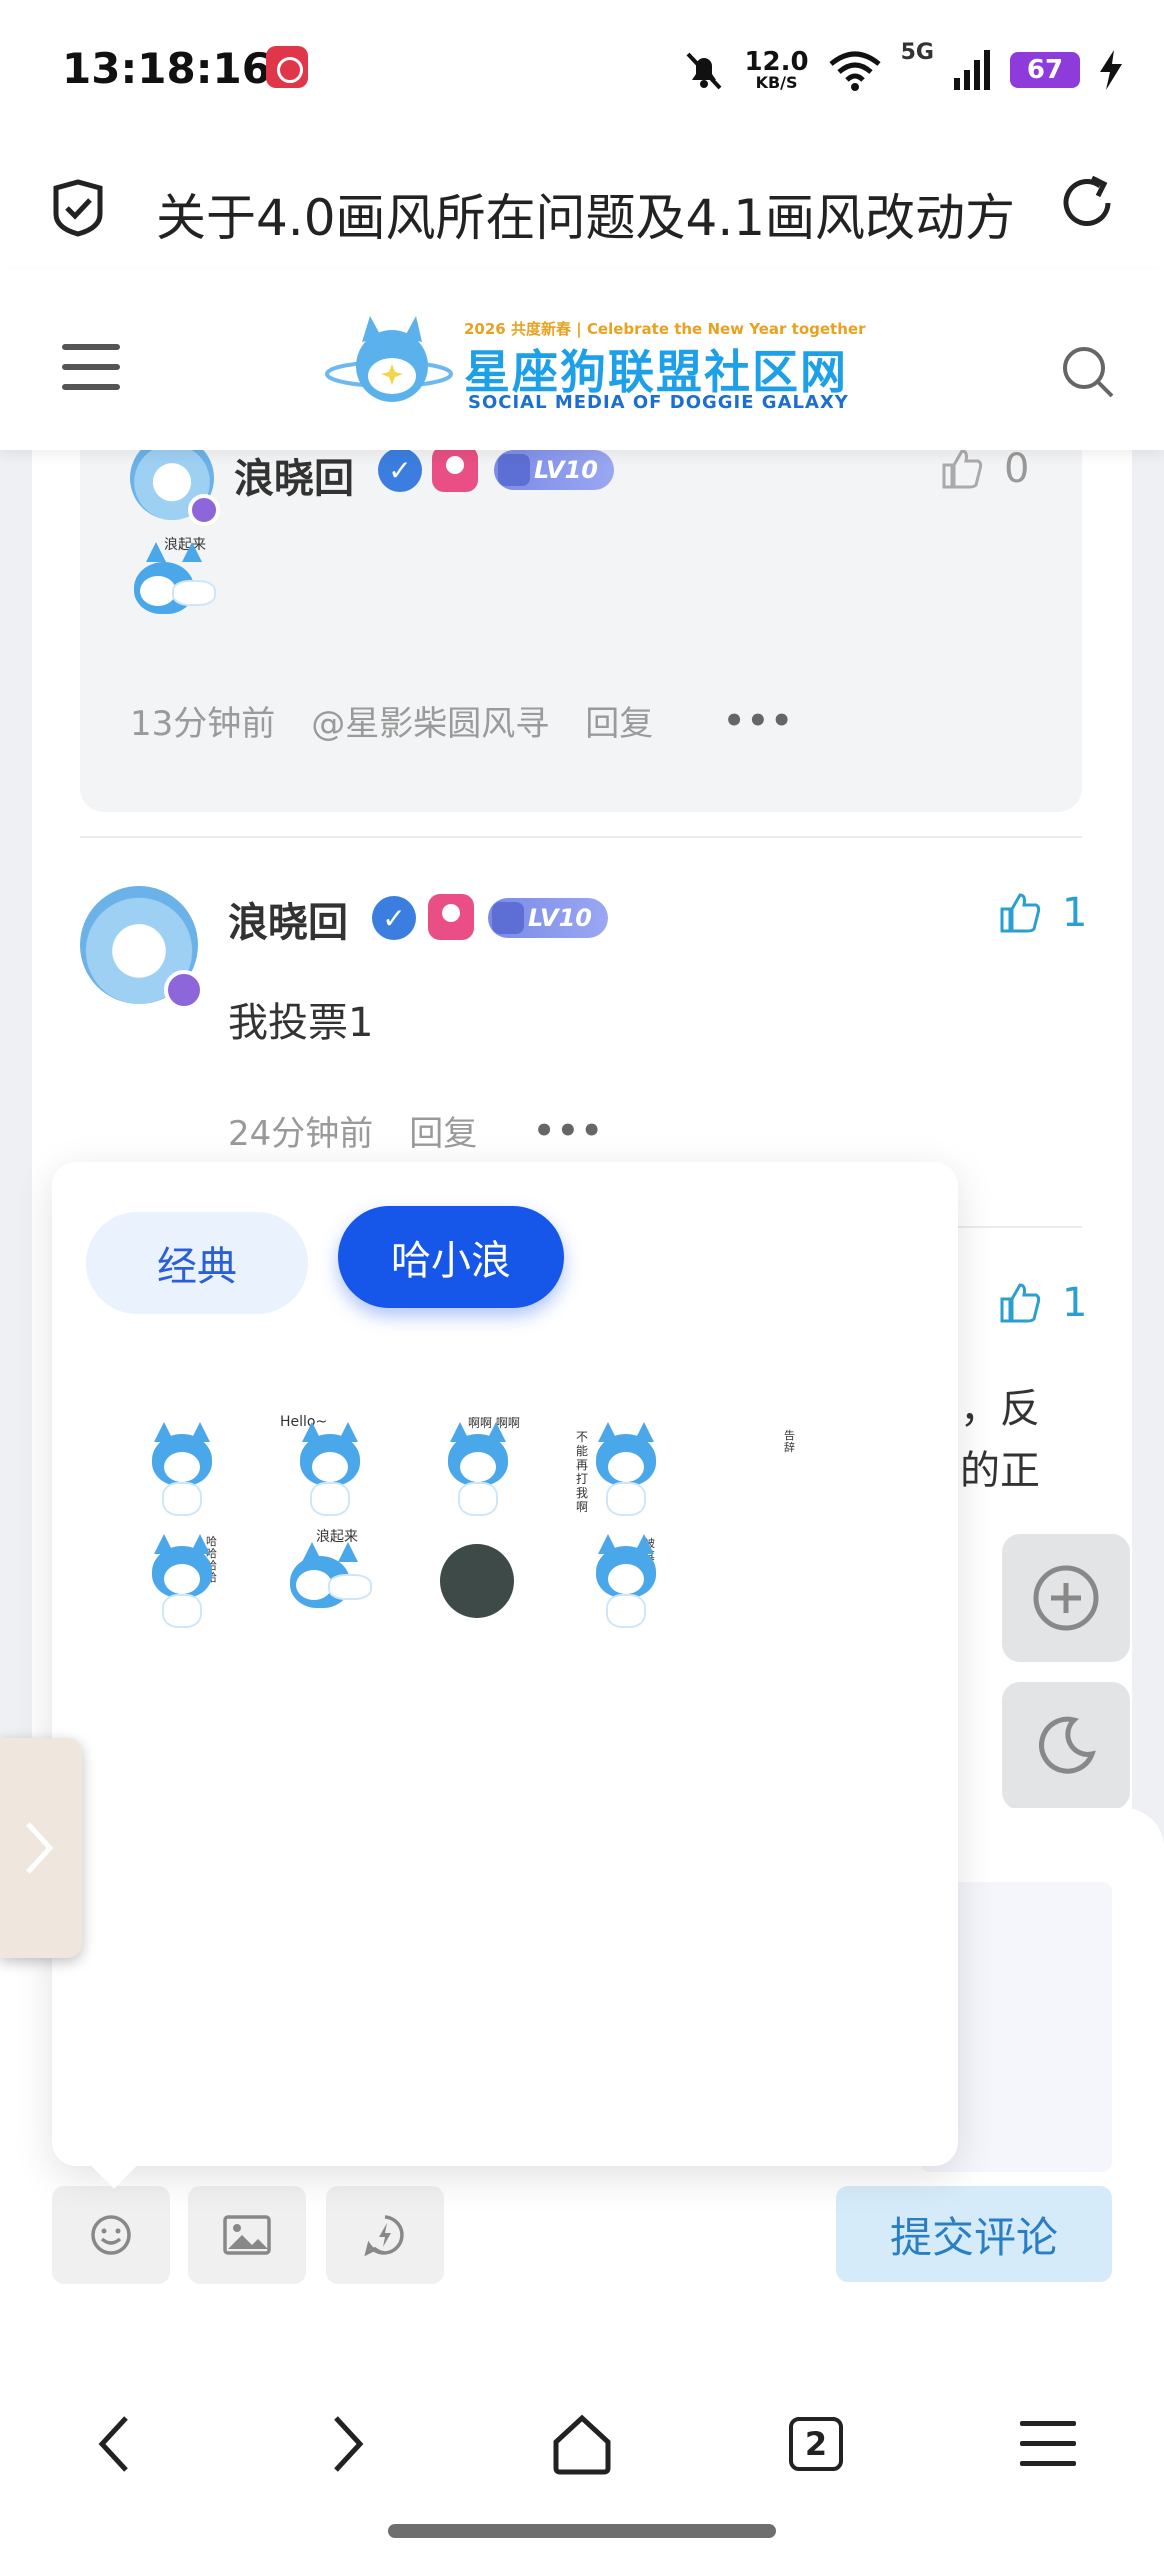  Describe the element at coordinates (1000, 1409) in the screenshot. I see `partial-comment-line-1: ，反` at that location.